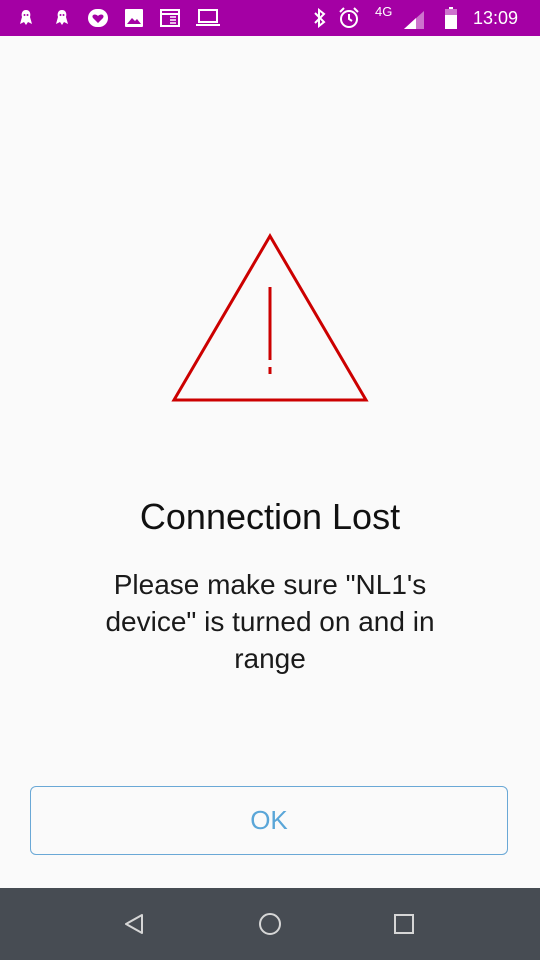 Image resolution: width=540 pixels, height=960 pixels. I want to click on recents-icon, so click(404, 924).